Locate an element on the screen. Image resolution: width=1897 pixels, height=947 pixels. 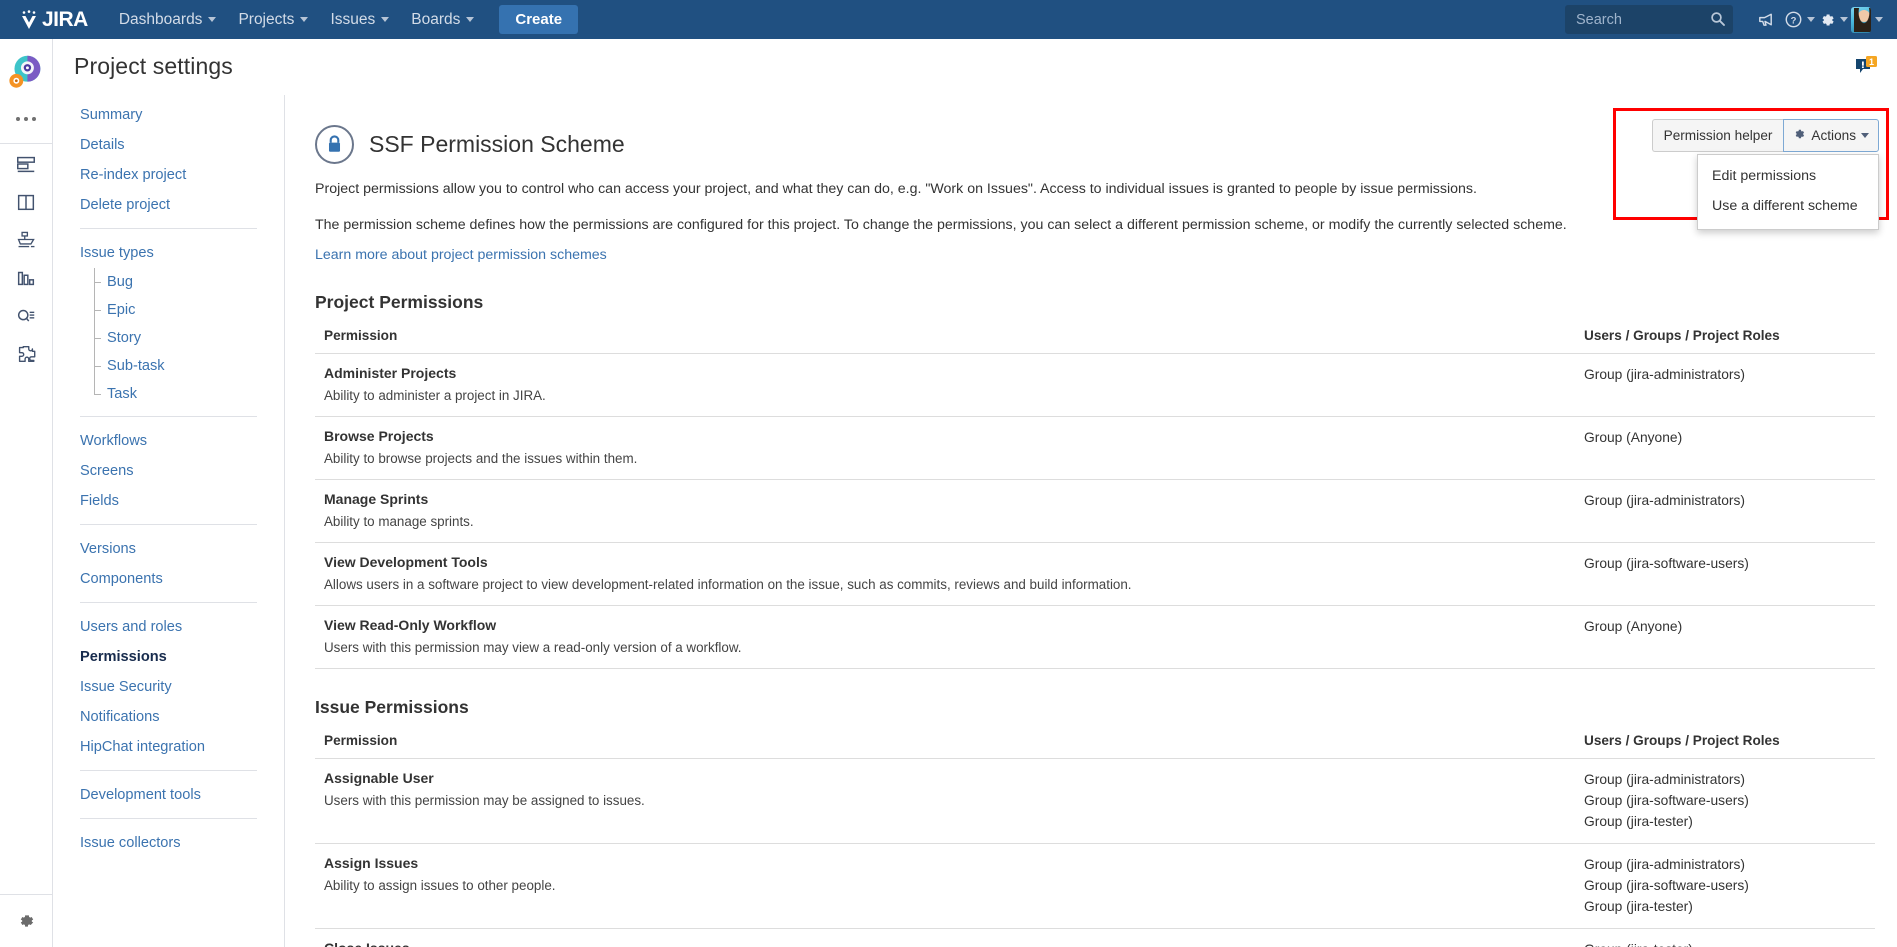
add-ons-puzzle-icon is located at coordinates (26, 353).